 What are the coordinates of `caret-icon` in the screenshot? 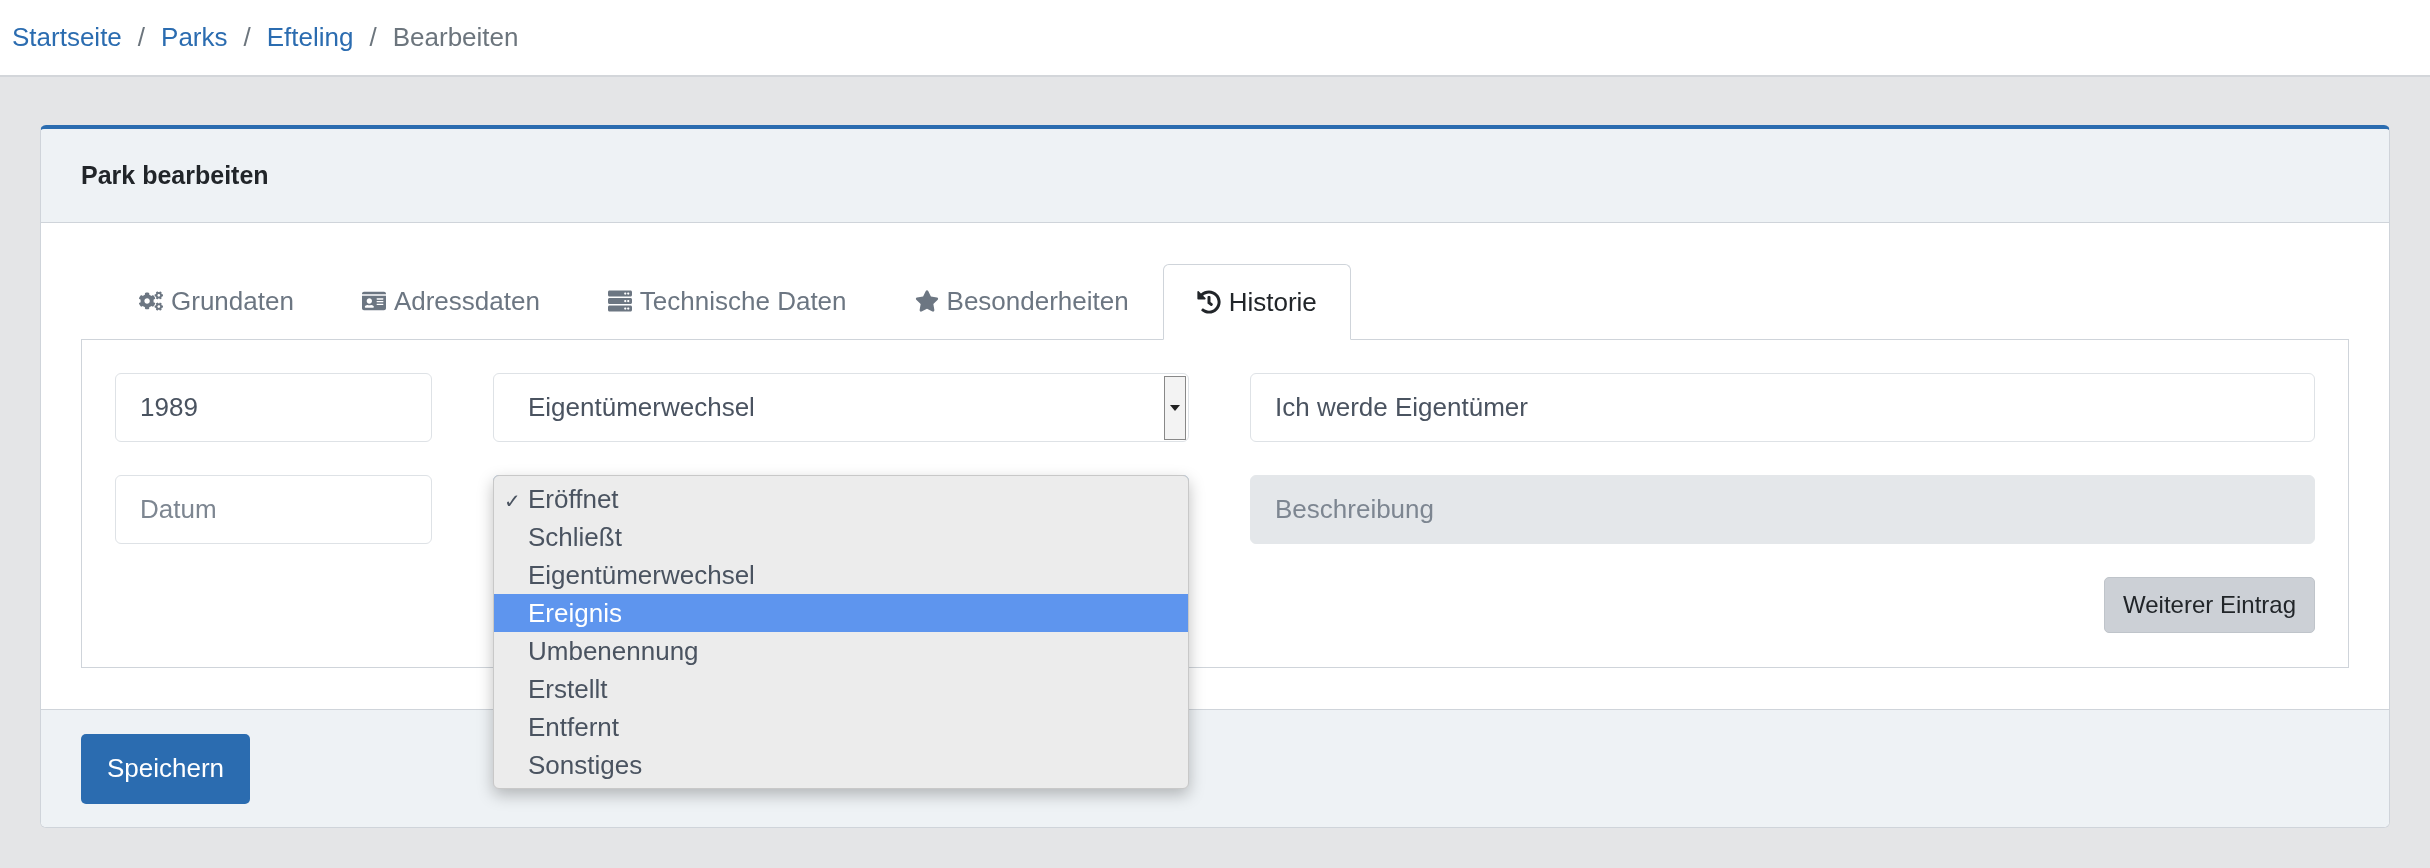 It's located at (1175, 407).